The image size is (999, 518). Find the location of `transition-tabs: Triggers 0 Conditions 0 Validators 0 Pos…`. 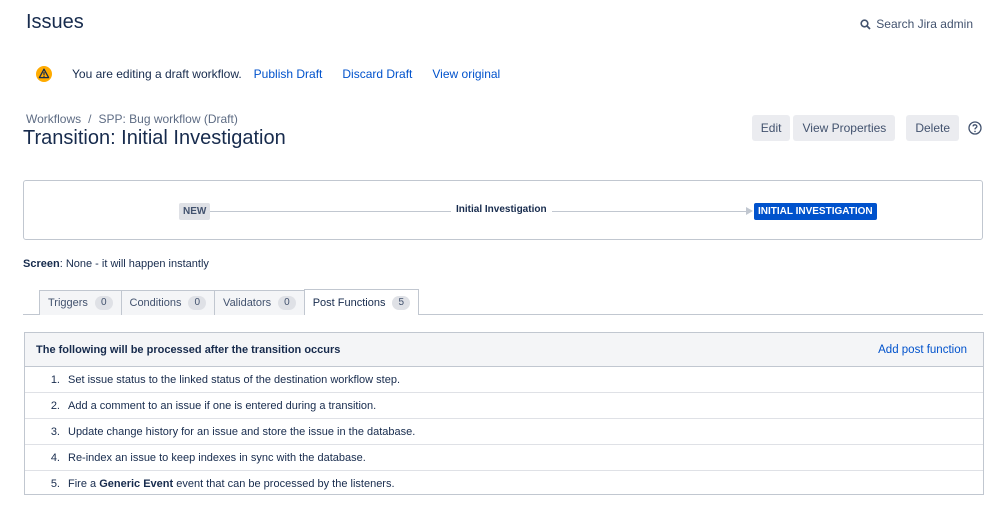

transition-tabs: Triggers 0 Conditions 0 Validators 0 Pos… is located at coordinates (229, 302).